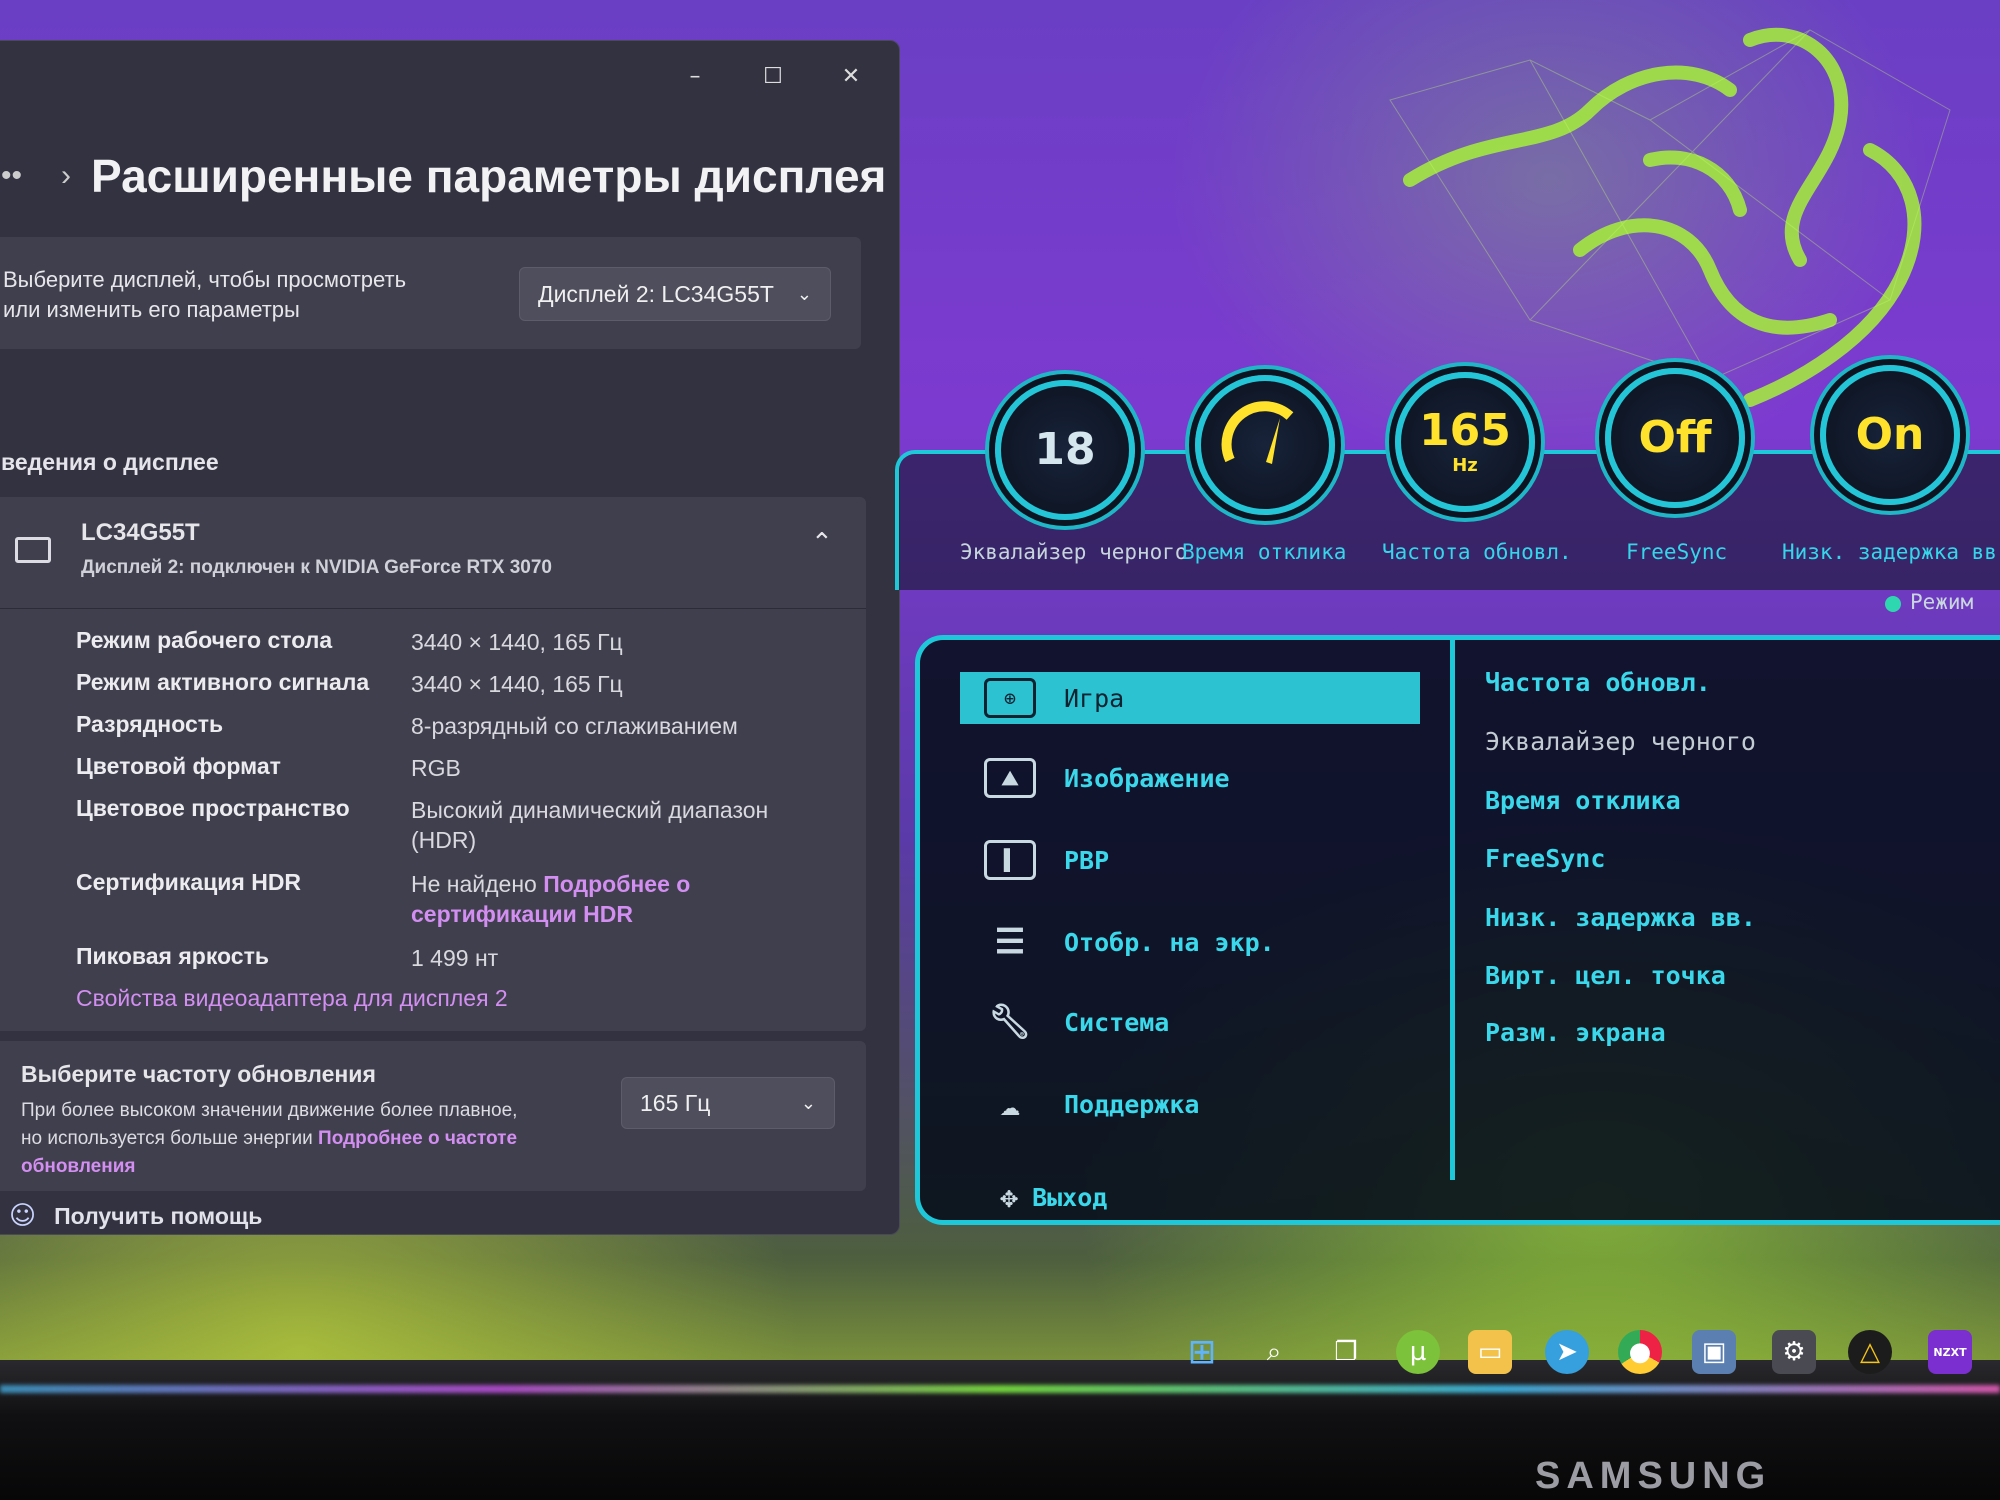  Describe the element at coordinates (489, 176) in the screenshot. I see `page-title: Расширенные параметры дисплея` at that location.